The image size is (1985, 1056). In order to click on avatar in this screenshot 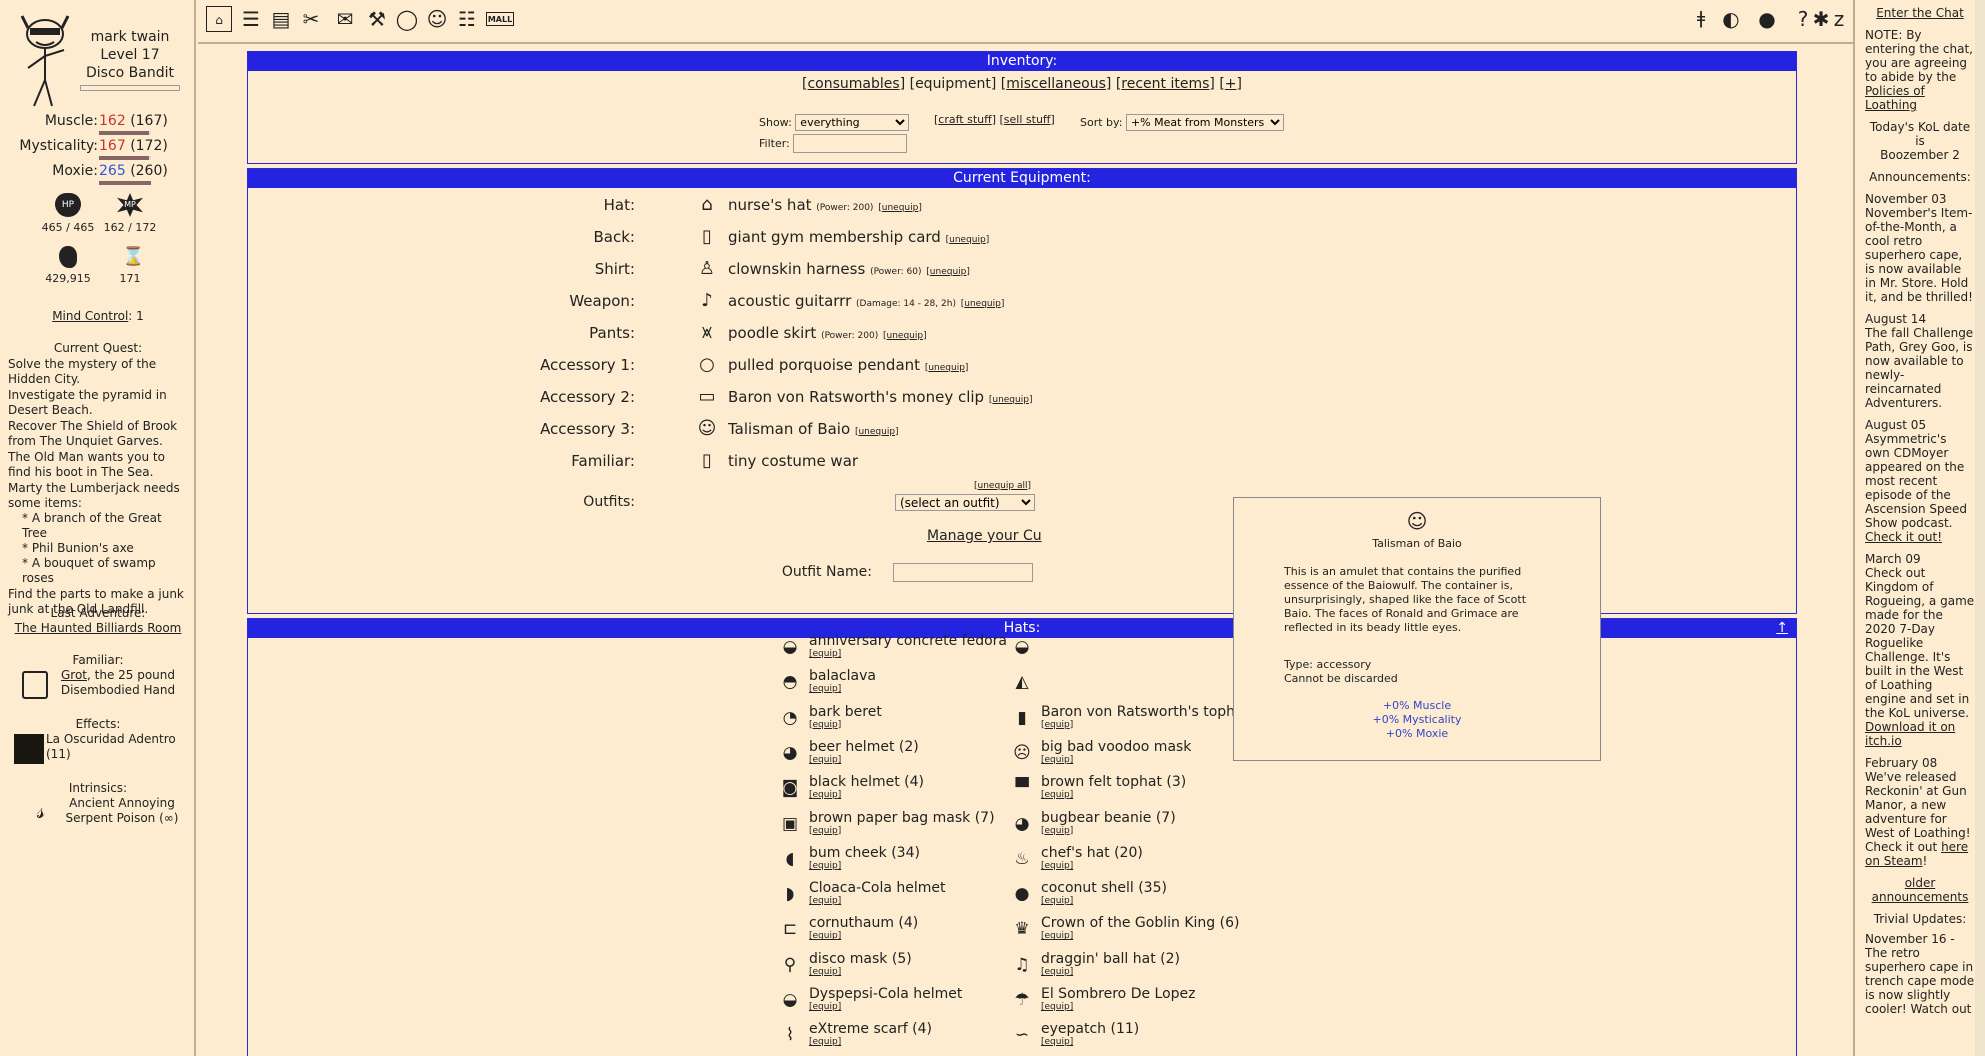, I will do `click(45, 60)`.